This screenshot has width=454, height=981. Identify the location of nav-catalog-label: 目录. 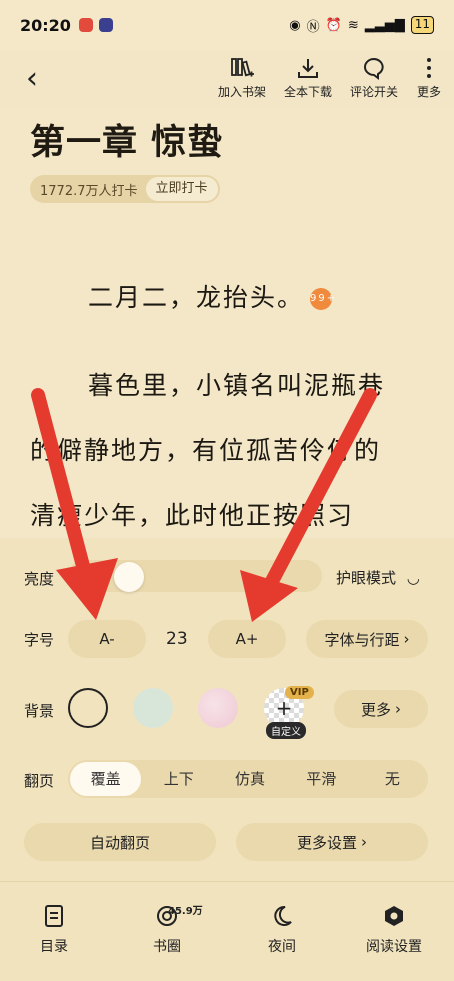
(54, 947).